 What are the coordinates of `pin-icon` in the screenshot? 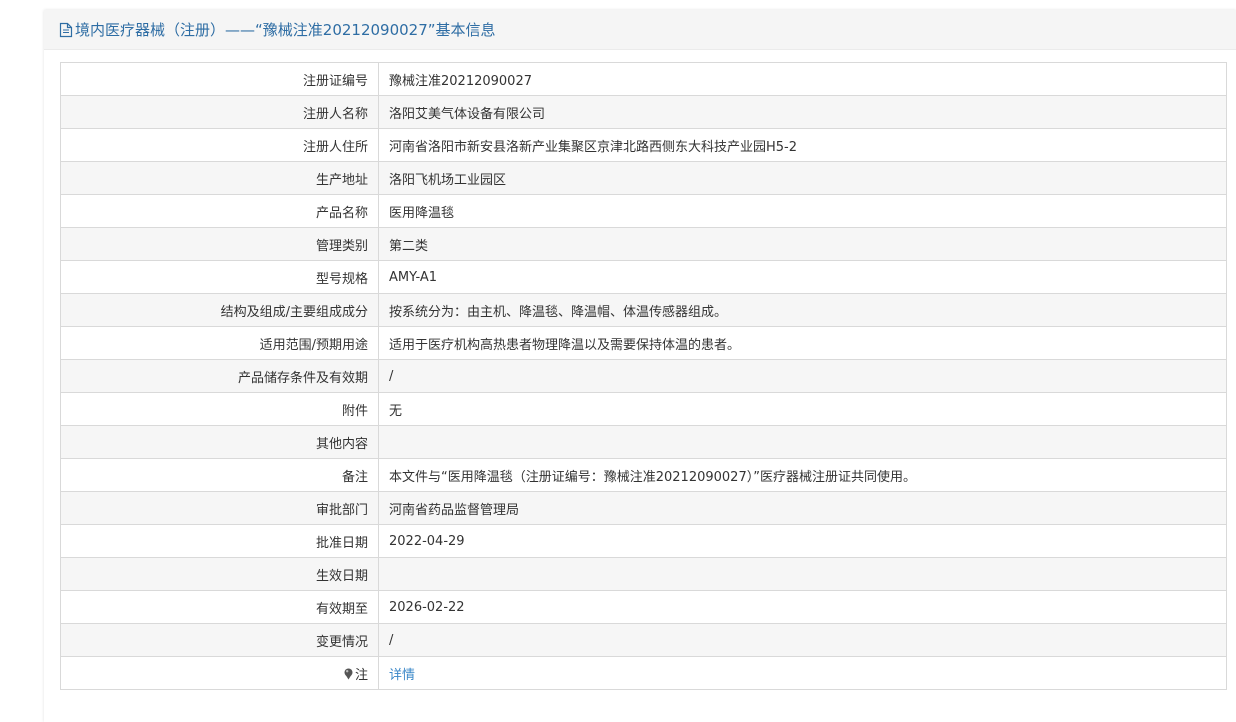 It's located at (348, 674).